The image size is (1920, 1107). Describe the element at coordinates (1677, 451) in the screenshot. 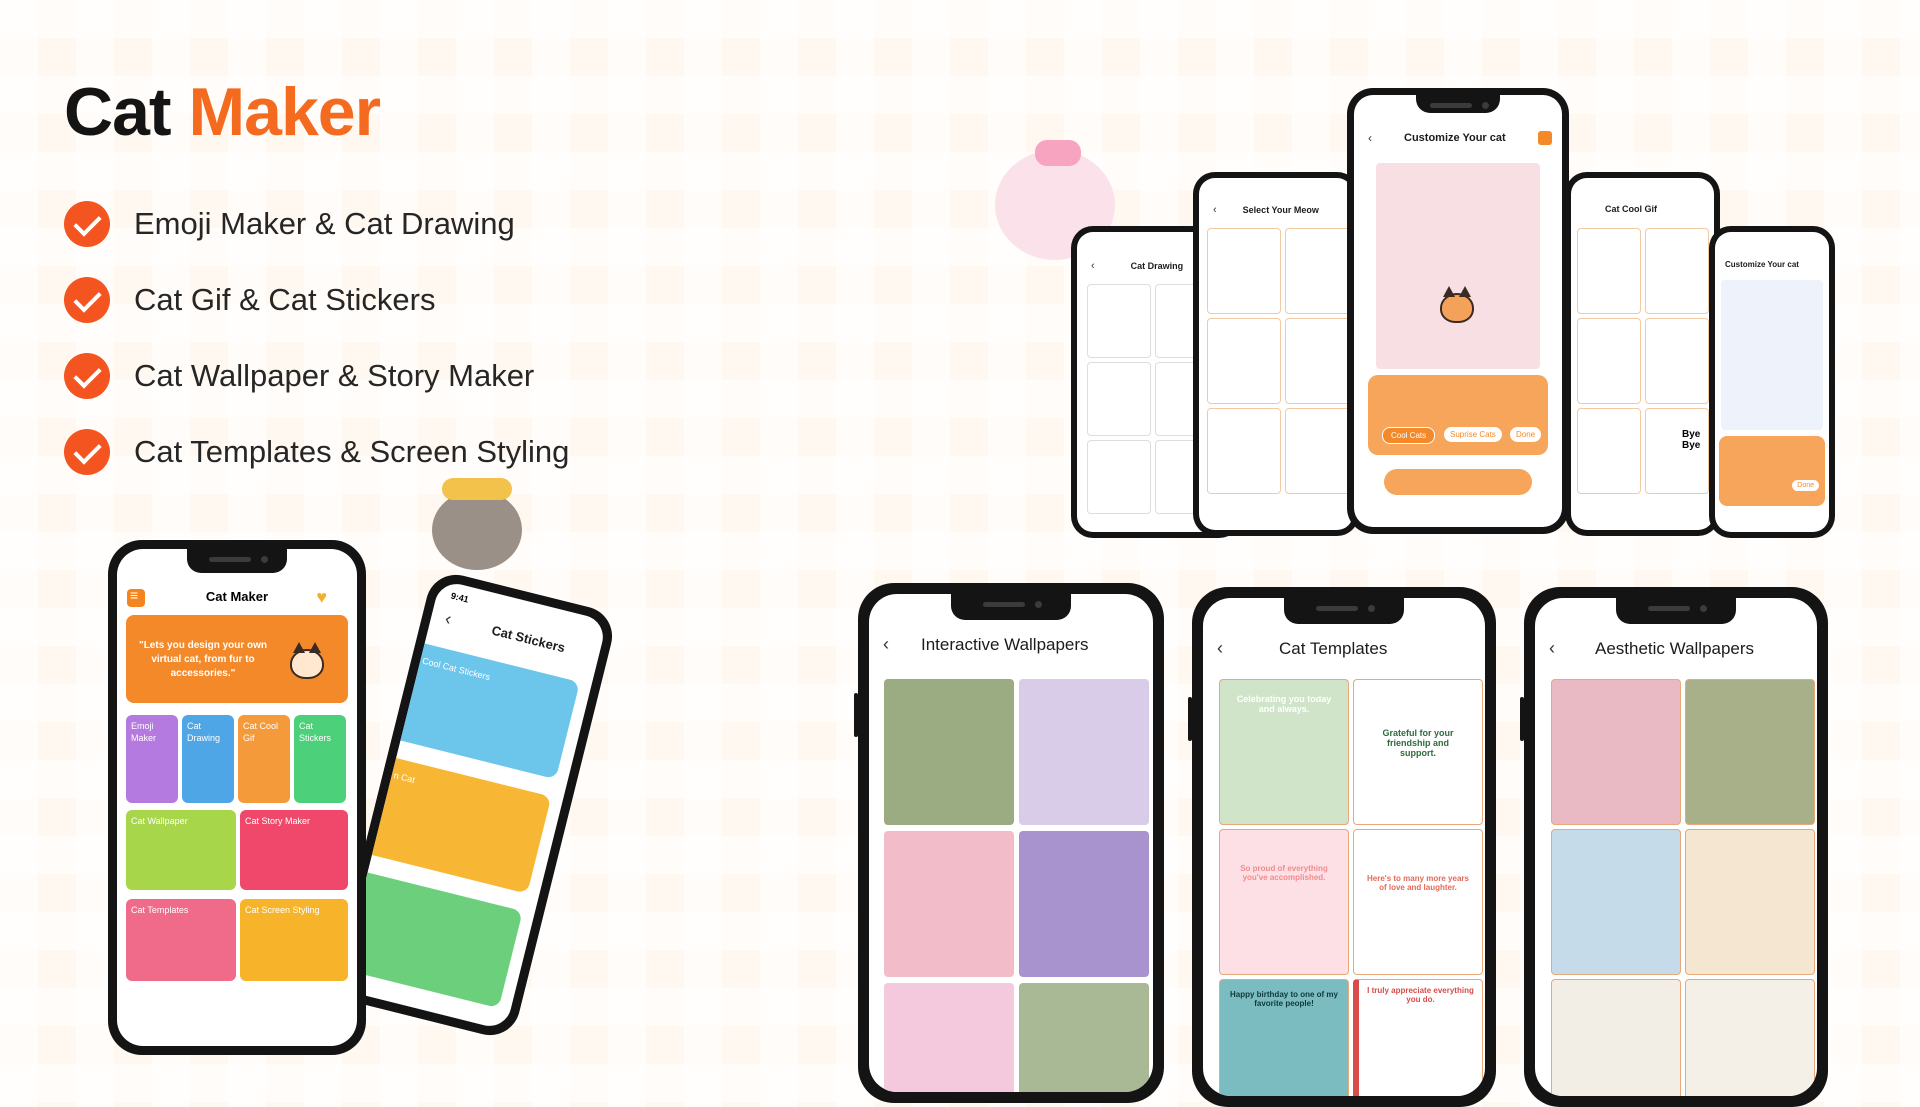

I see `bye-bye-tile: Bye Bye` at that location.